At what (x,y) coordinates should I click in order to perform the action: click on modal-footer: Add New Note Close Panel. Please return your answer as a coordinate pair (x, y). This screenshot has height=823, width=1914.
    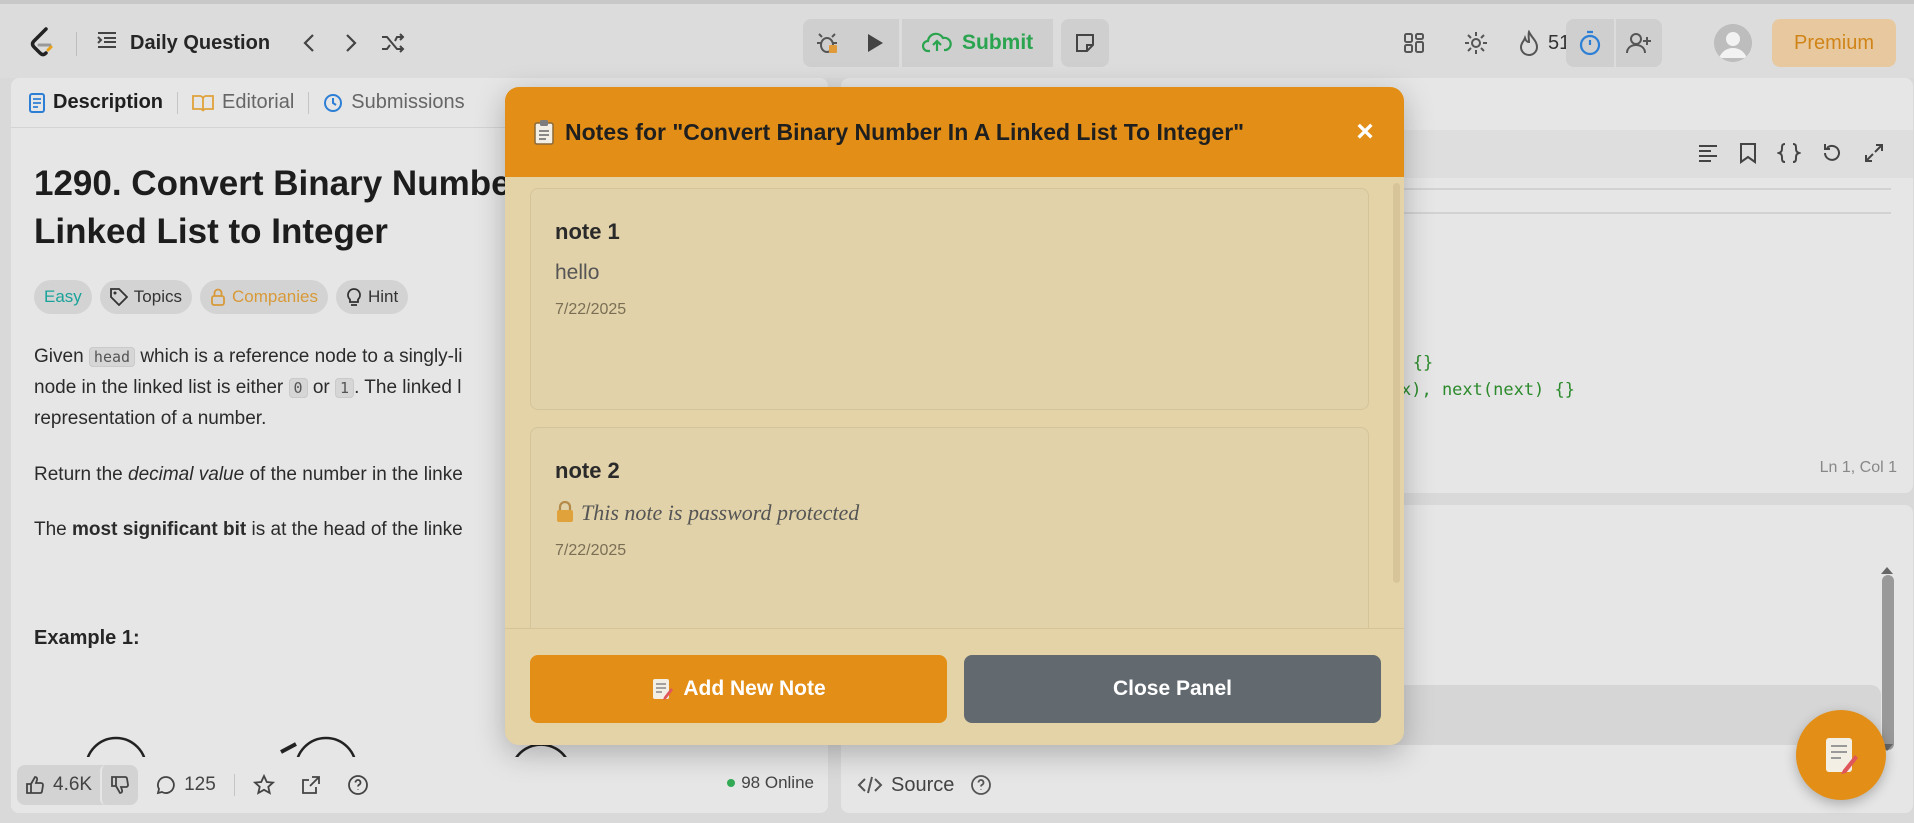
    Looking at the image, I should click on (954, 686).